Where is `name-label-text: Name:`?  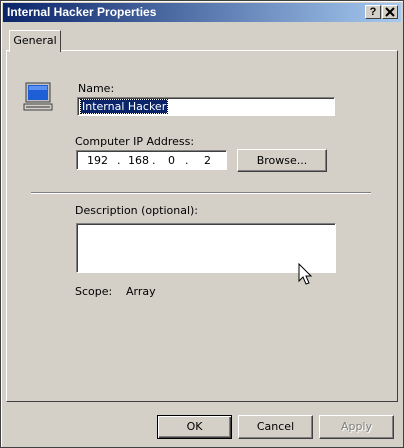 name-label-text: Name: is located at coordinates (96, 88).